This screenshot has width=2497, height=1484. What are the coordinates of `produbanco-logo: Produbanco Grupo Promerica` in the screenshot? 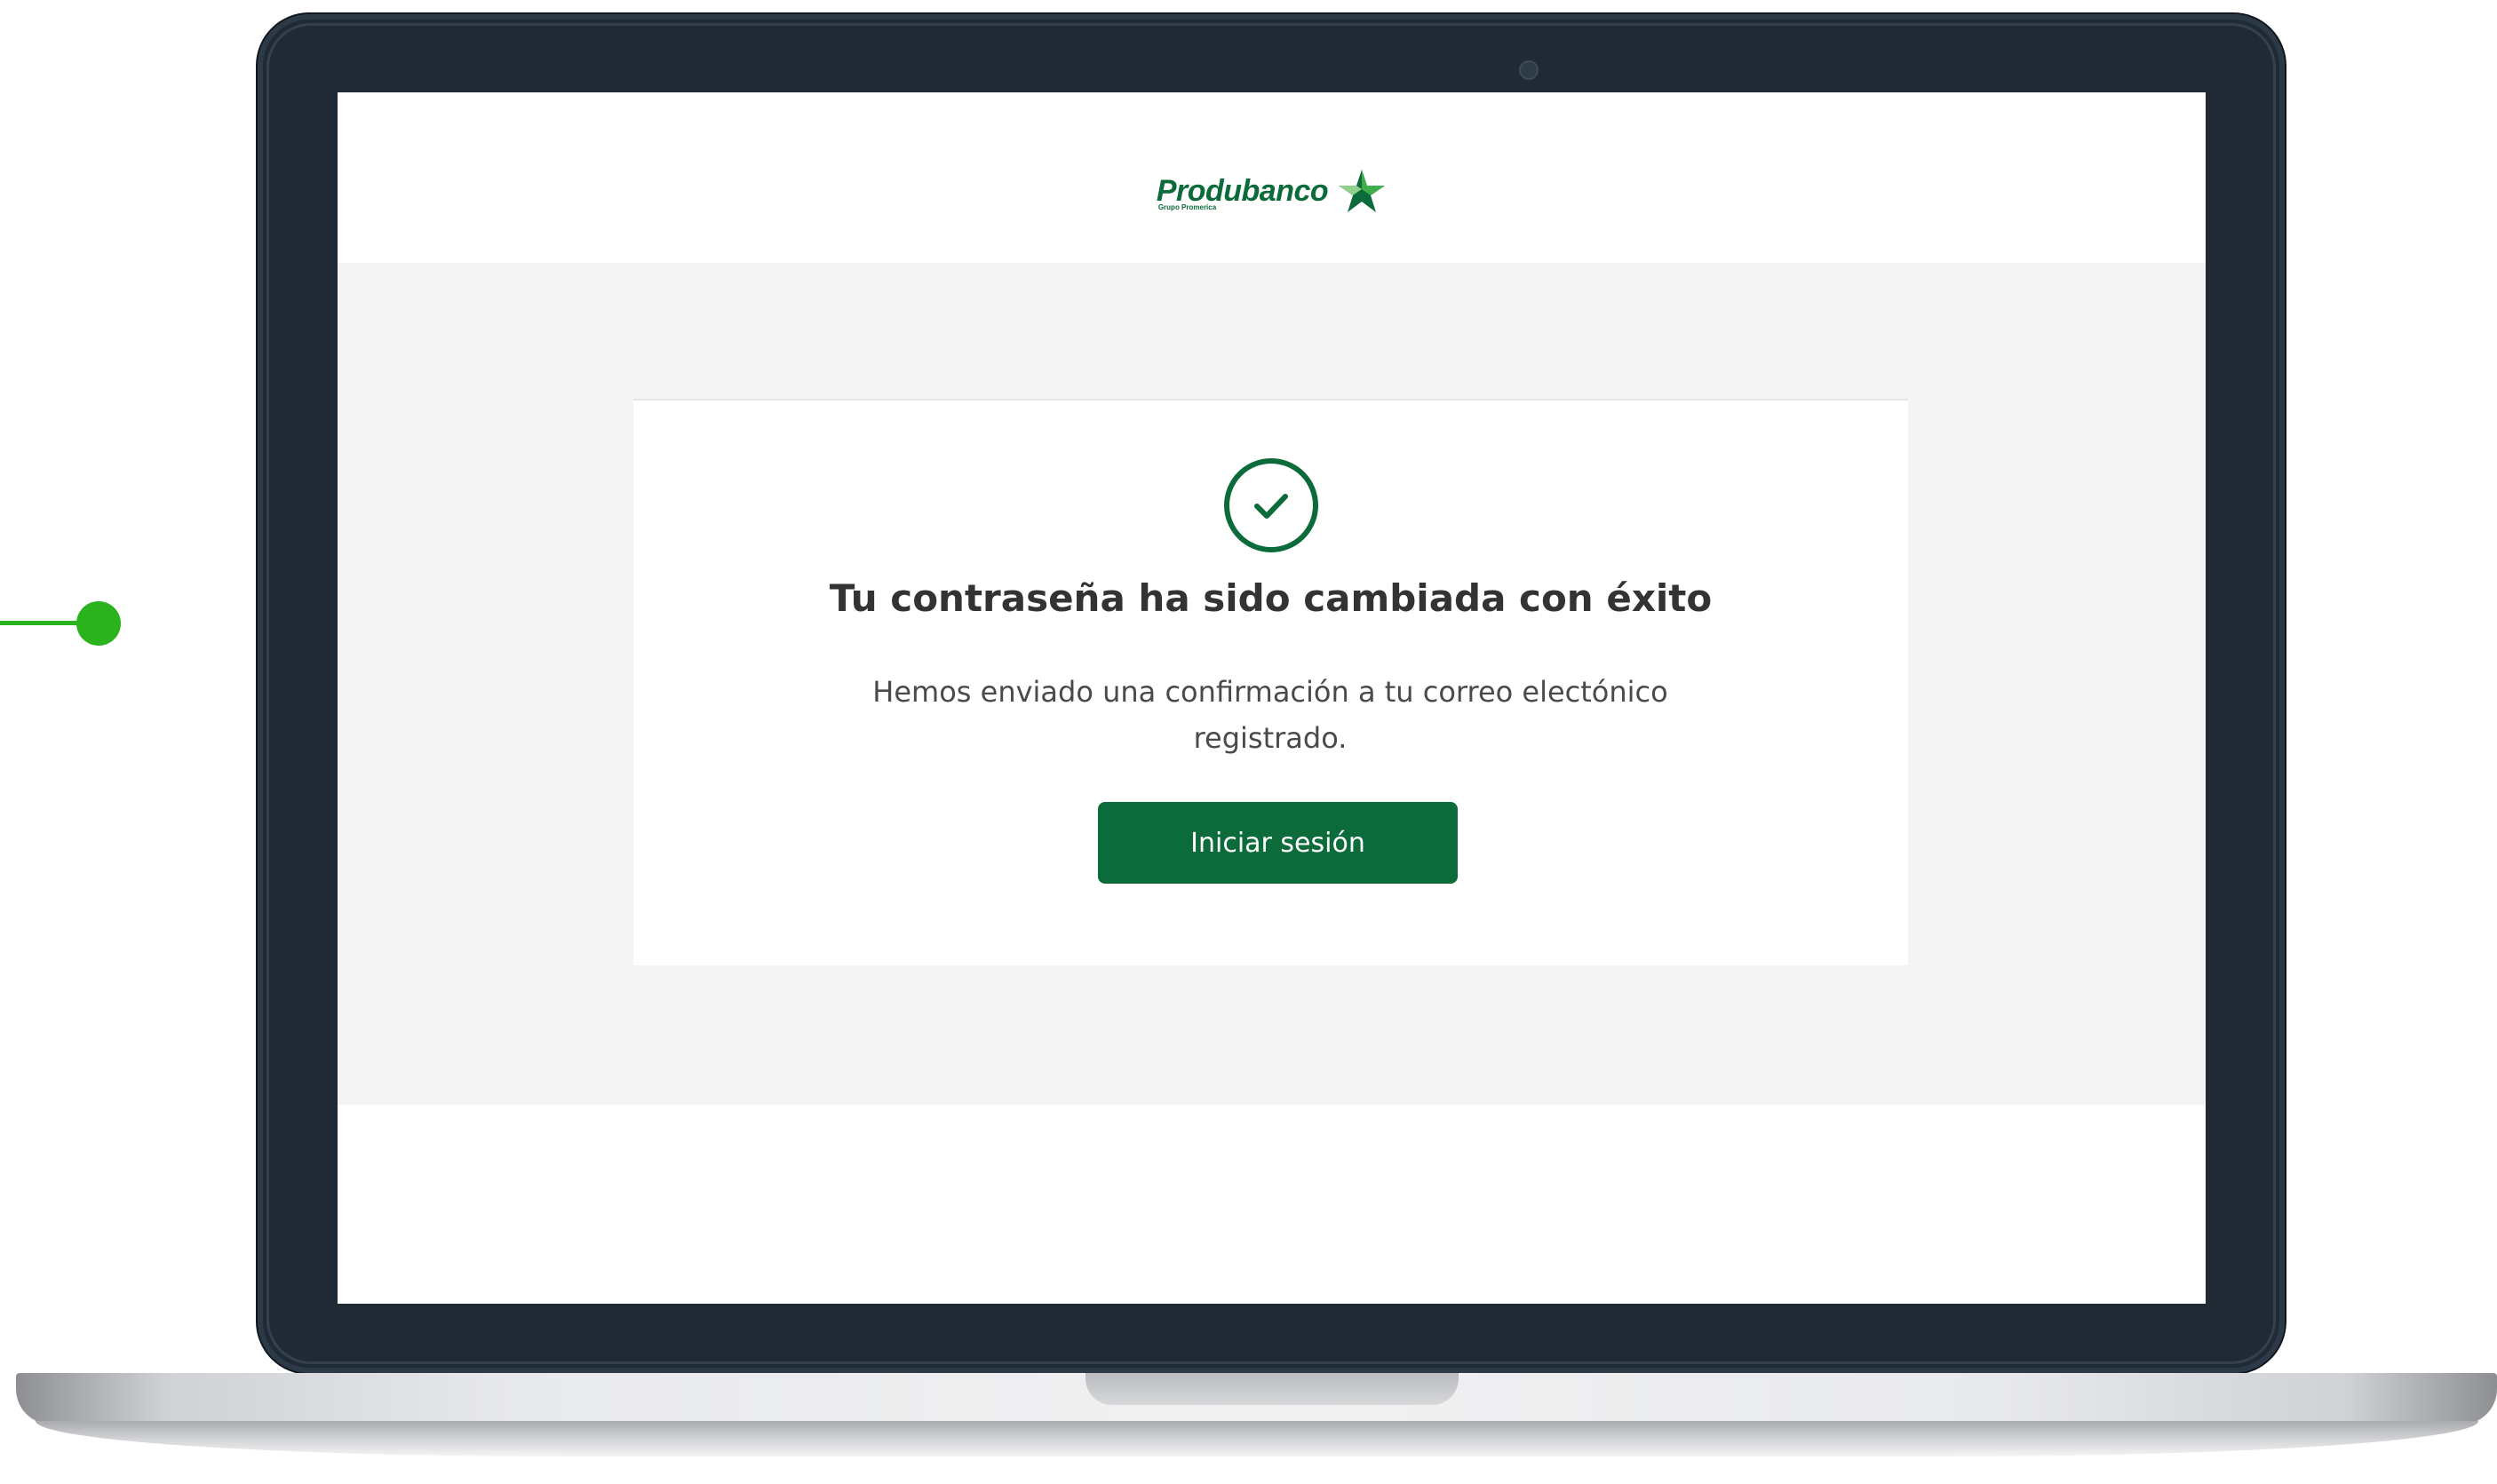 It's located at (1272, 191).